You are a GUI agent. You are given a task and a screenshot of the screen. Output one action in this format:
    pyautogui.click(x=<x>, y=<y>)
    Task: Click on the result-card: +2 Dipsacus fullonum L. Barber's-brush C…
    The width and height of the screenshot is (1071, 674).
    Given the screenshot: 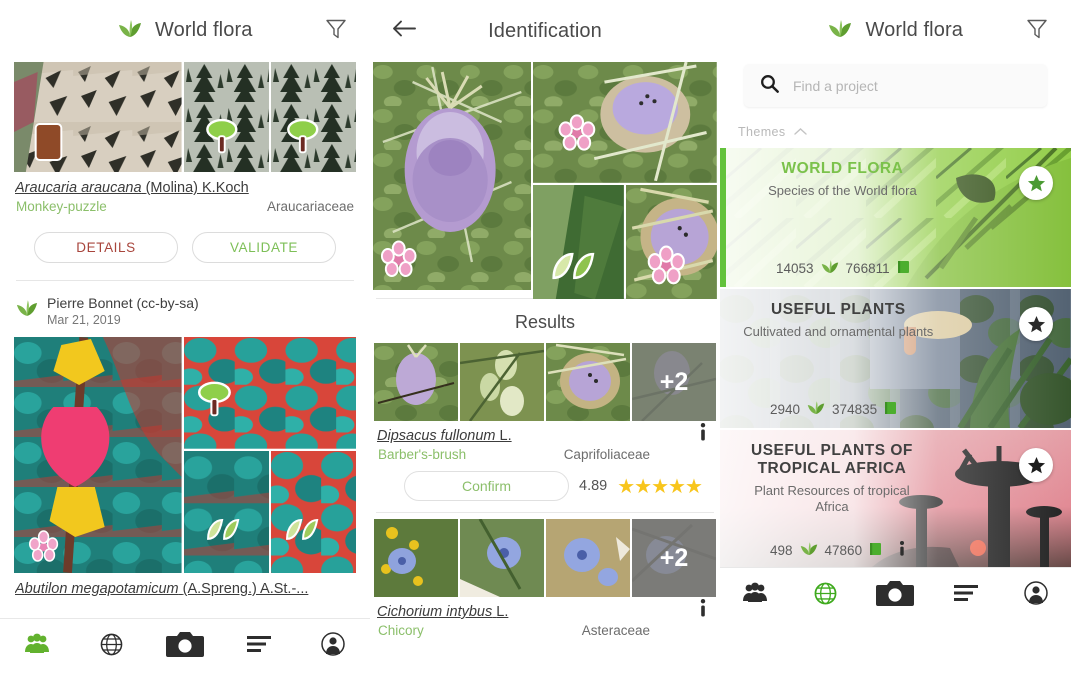 What is the action you would take?
    pyautogui.click(x=545, y=428)
    